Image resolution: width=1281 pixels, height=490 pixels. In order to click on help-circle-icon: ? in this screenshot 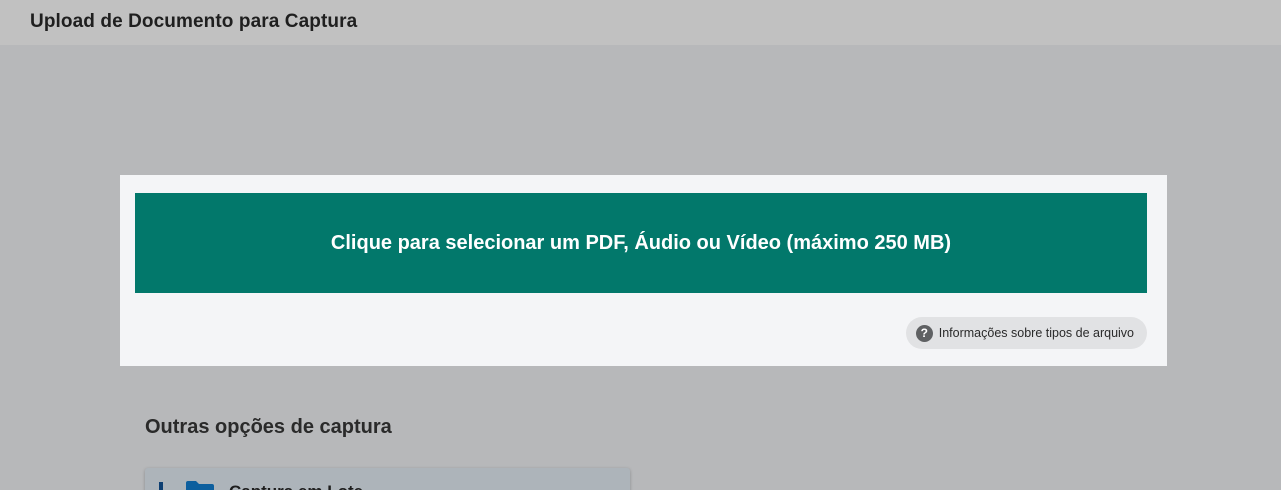, I will do `click(924, 333)`.